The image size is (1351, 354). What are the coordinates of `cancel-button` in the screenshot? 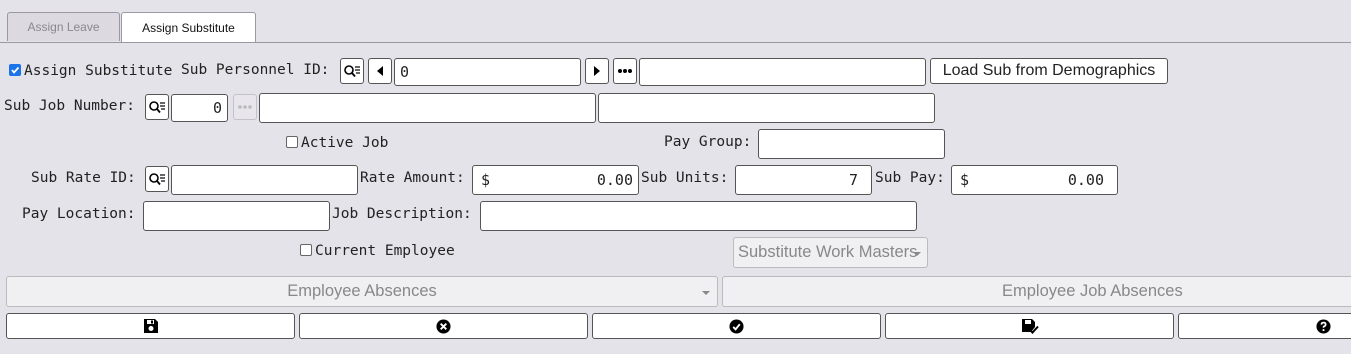 It's located at (443, 326).